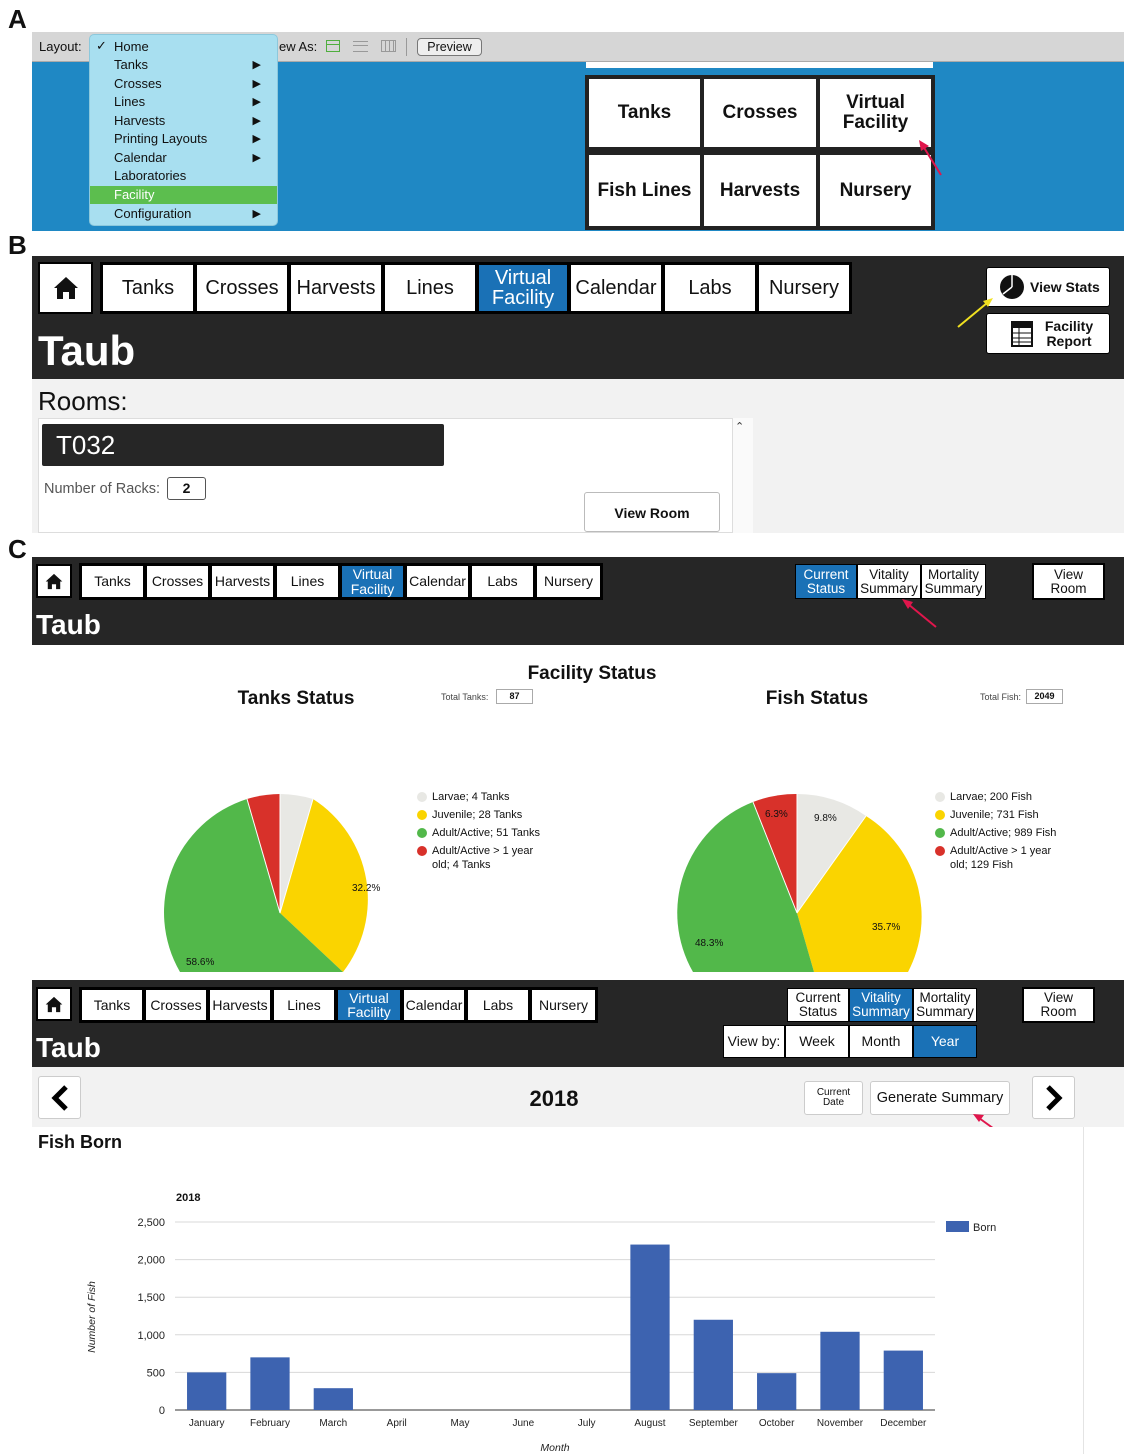 This screenshot has width=1130, height=1454. What do you see at coordinates (183, 102) in the screenshot?
I see `menu-item-lines: Lines ▶` at bounding box center [183, 102].